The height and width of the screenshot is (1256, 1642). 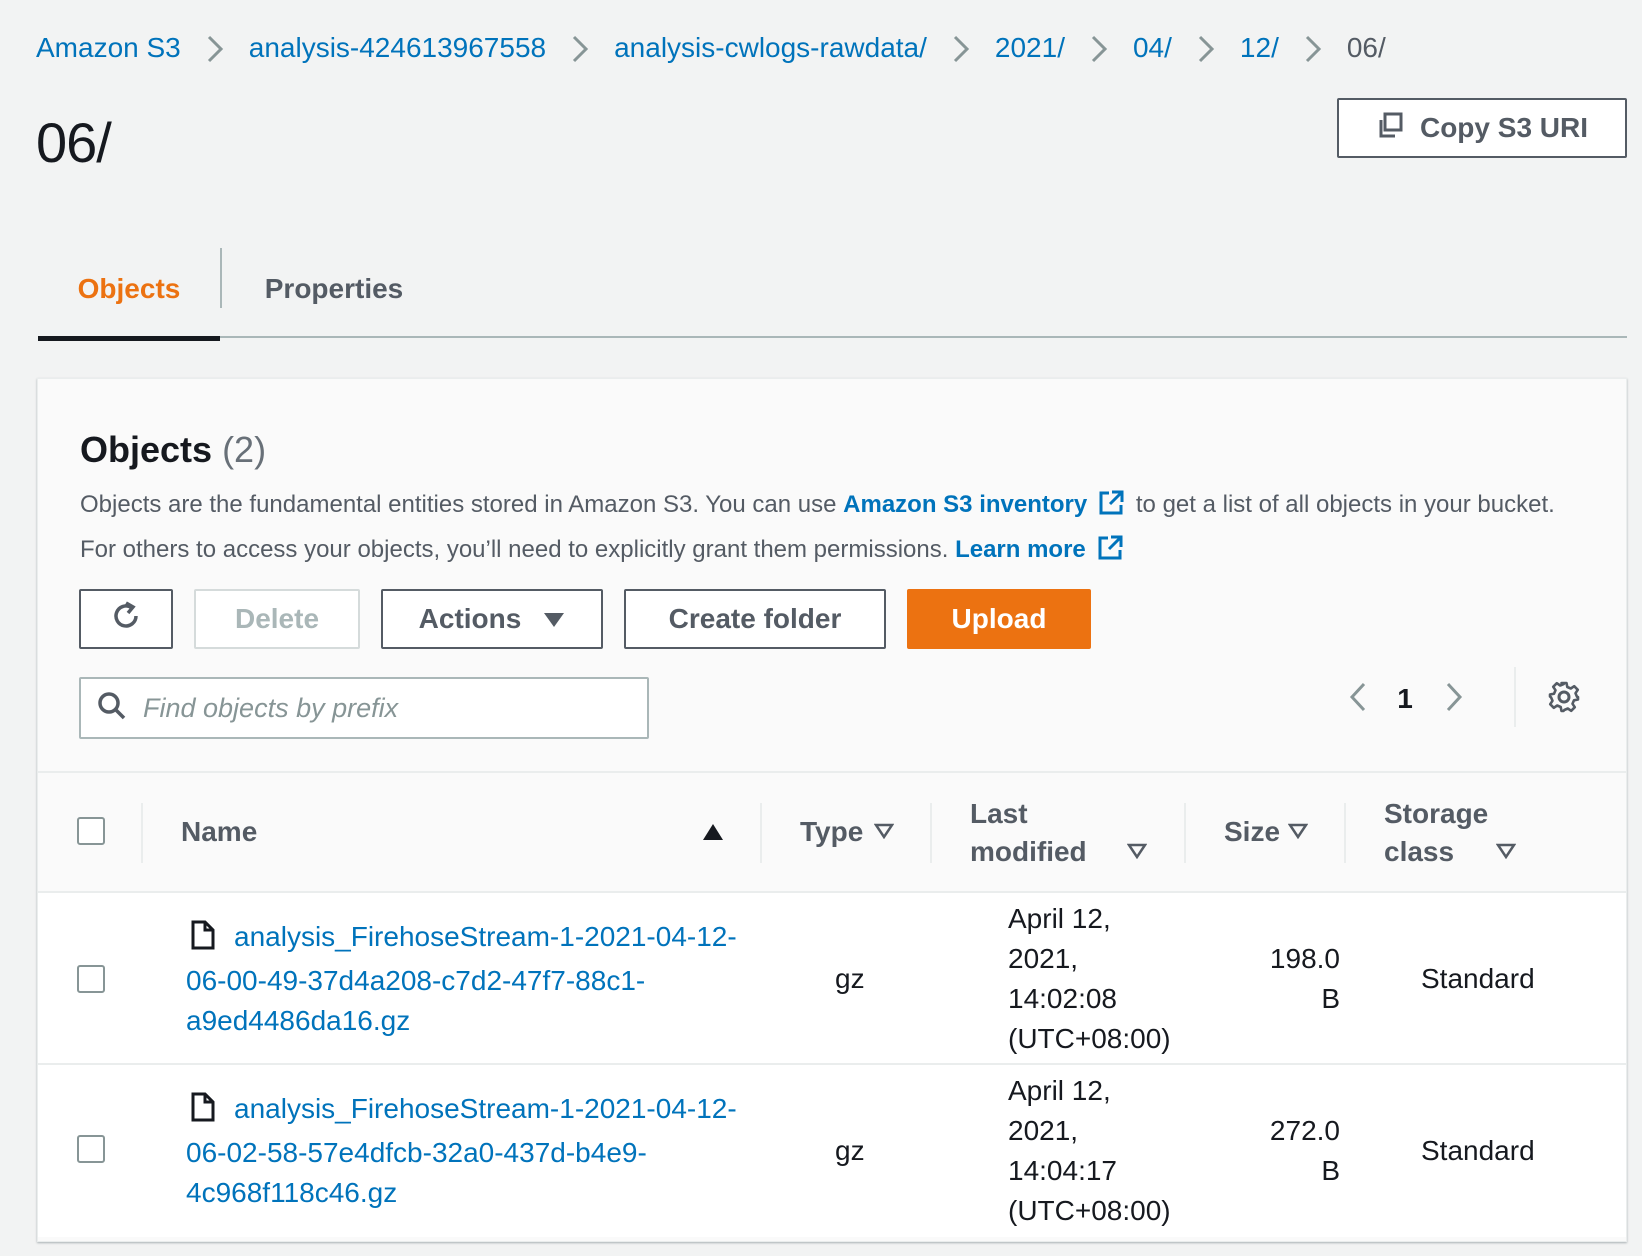 I want to click on tab-objects: Objects, so click(x=129, y=290).